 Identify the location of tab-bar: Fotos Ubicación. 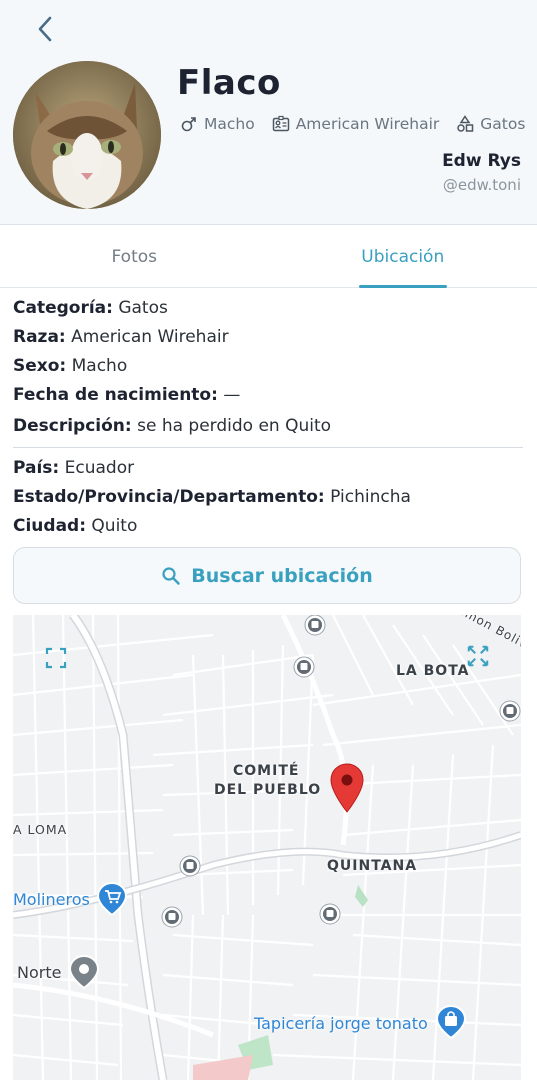
(268, 257).